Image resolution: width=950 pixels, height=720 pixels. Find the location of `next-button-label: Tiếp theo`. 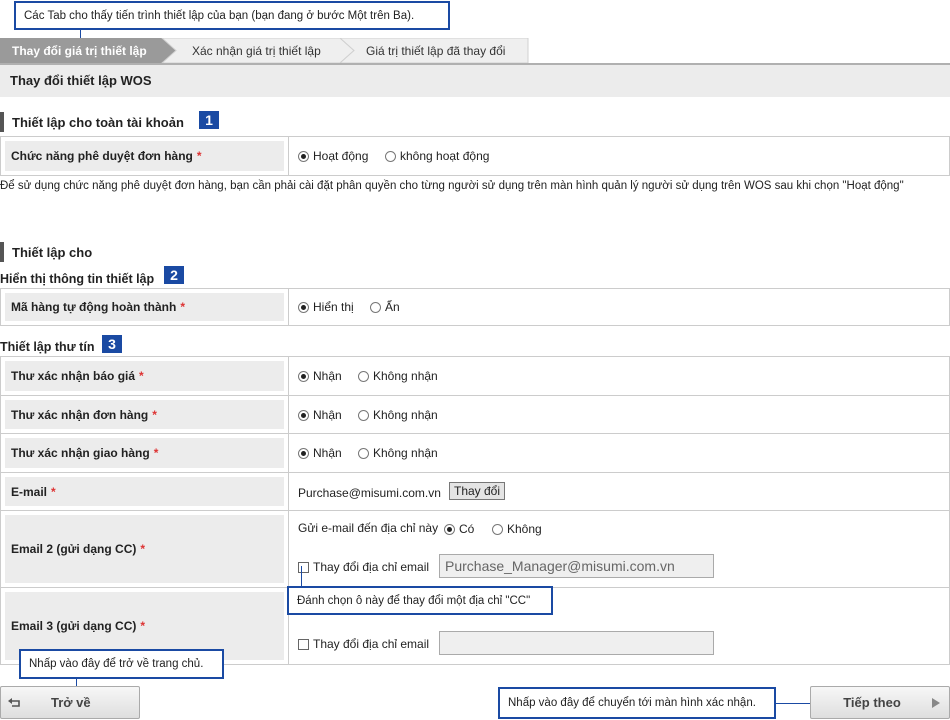

next-button-label: Tiếp theo is located at coordinates (872, 702).